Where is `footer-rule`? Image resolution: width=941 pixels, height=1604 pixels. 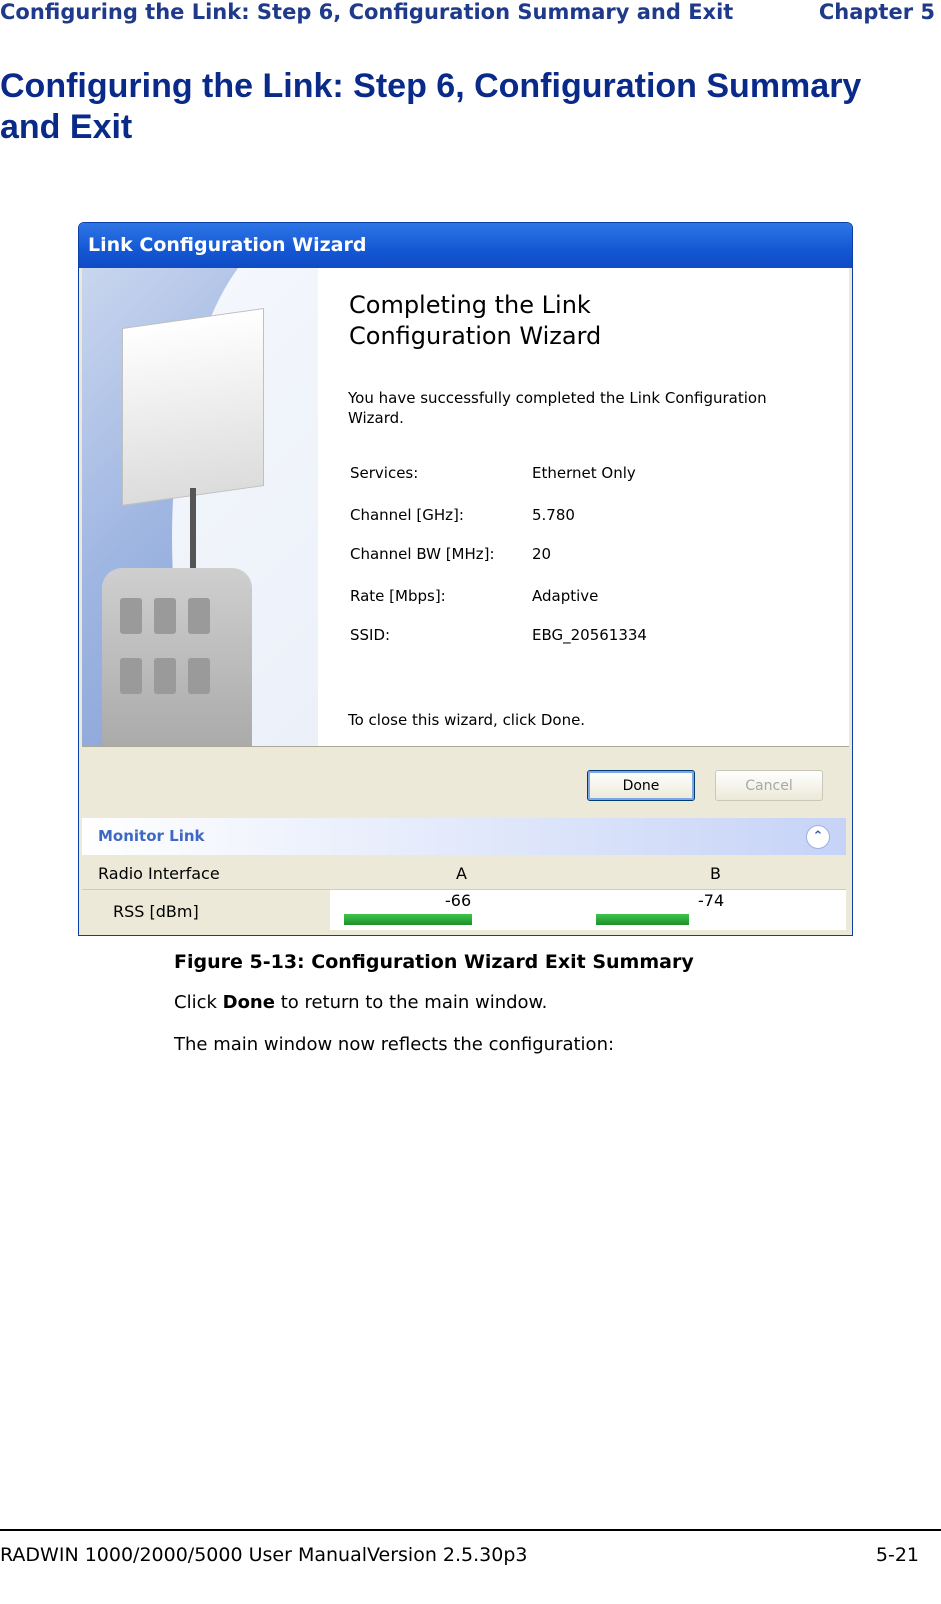
footer-rule is located at coordinates (470, 1530).